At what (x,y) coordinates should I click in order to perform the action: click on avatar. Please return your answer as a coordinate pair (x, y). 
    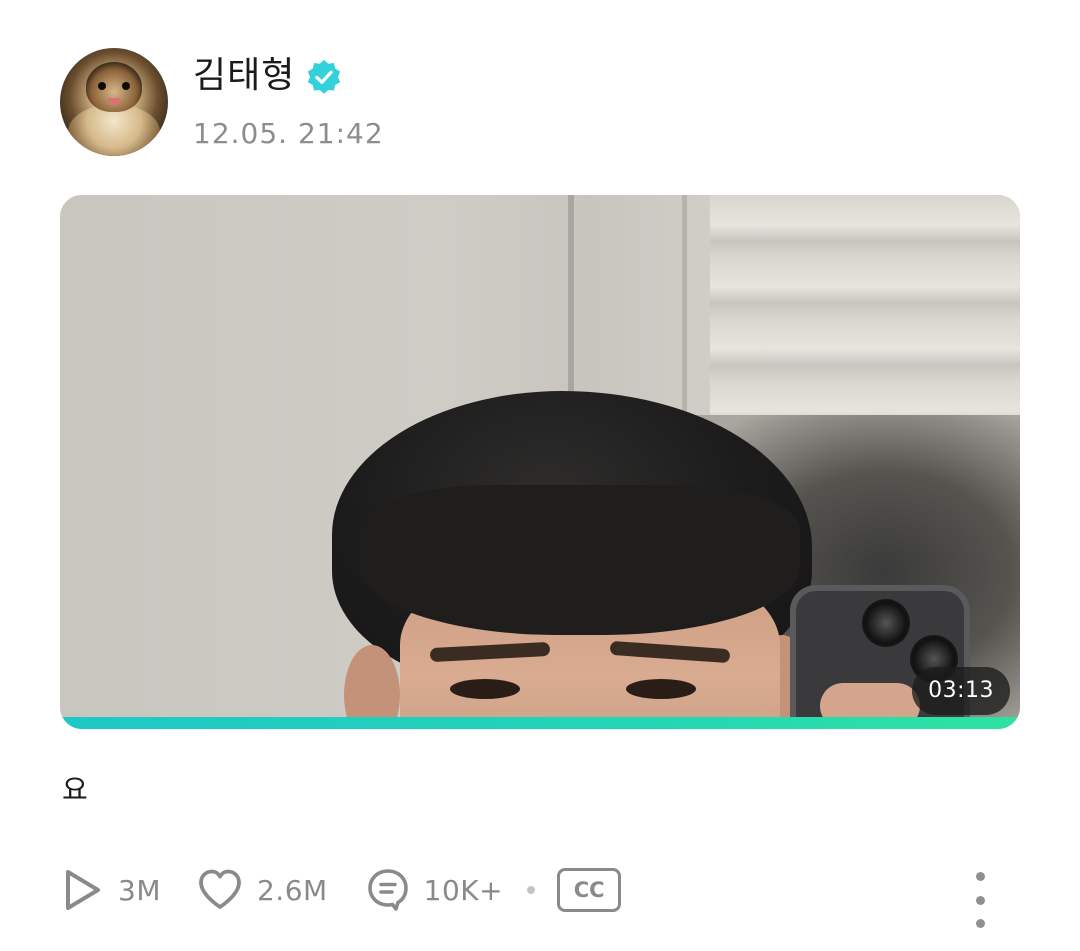
    Looking at the image, I should click on (114, 102).